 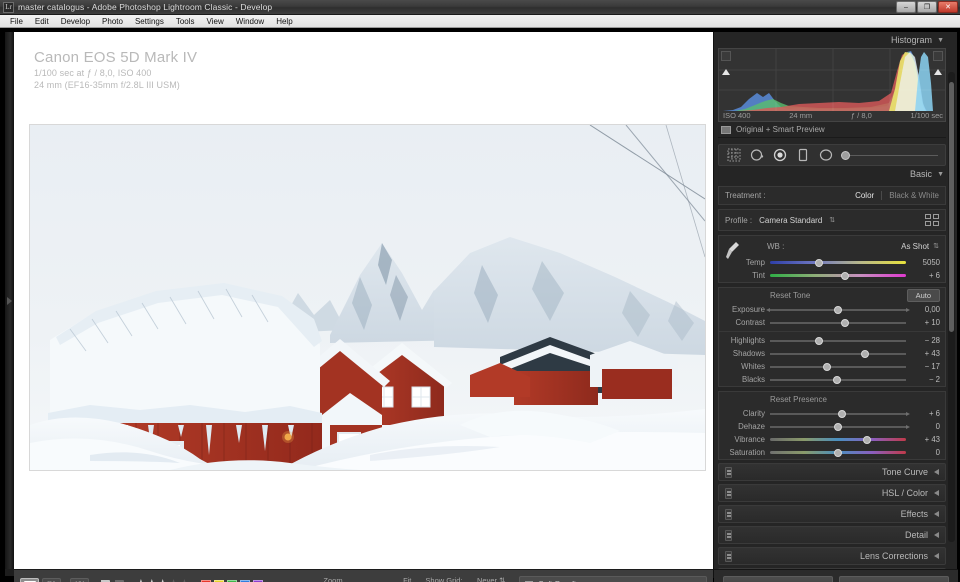 I want to click on basic-panel-header: Basic ▼, so click(x=832, y=174).